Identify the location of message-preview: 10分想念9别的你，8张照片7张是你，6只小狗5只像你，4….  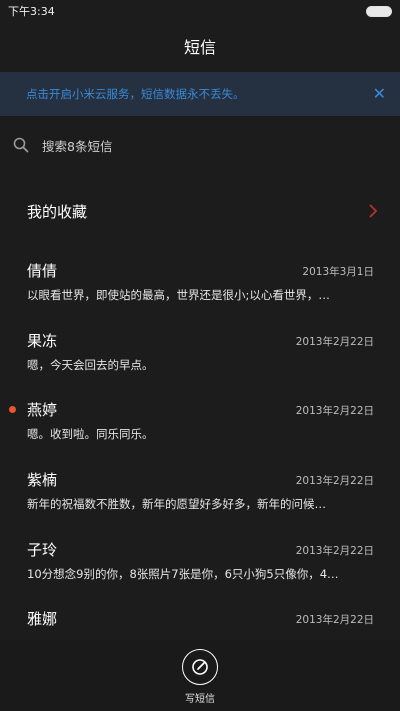
(183, 574).